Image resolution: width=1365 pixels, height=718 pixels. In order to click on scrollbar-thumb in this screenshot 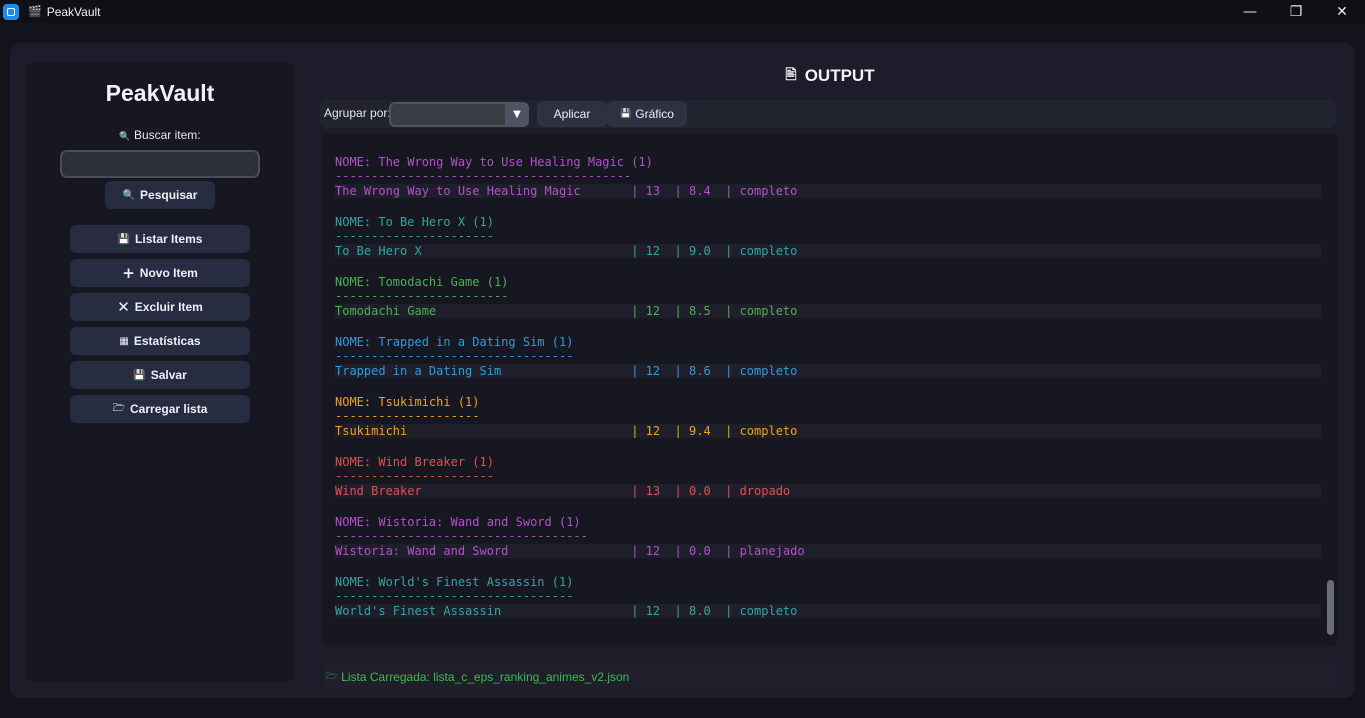, I will do `click(1330, 607)`.